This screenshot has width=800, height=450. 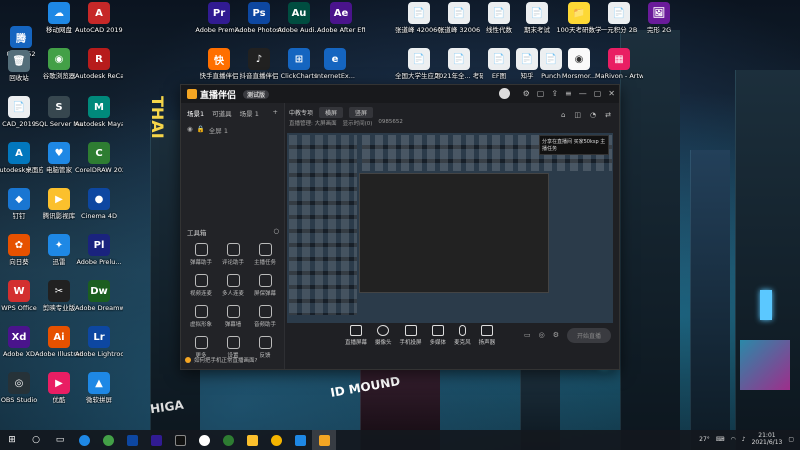 What do you see at coordinates (419, 13) in the screenshot?
I see `document-icon: 📄` at bounding box center [419, 13].